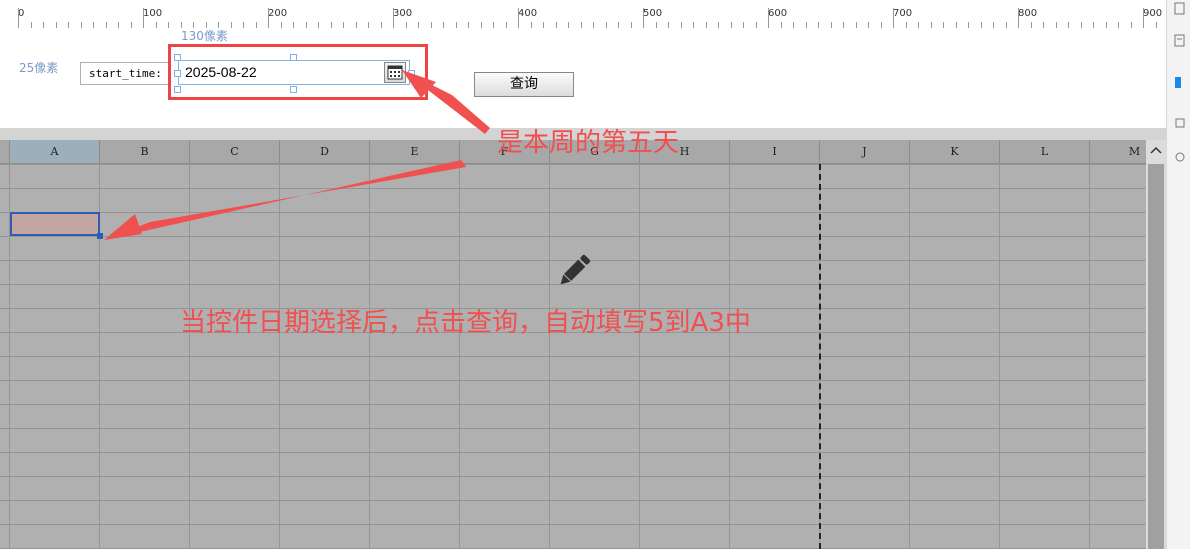  Describe the element at coordinates (278, 13) in the screenshot. I see `ruler-tick-label: 200` at that location.